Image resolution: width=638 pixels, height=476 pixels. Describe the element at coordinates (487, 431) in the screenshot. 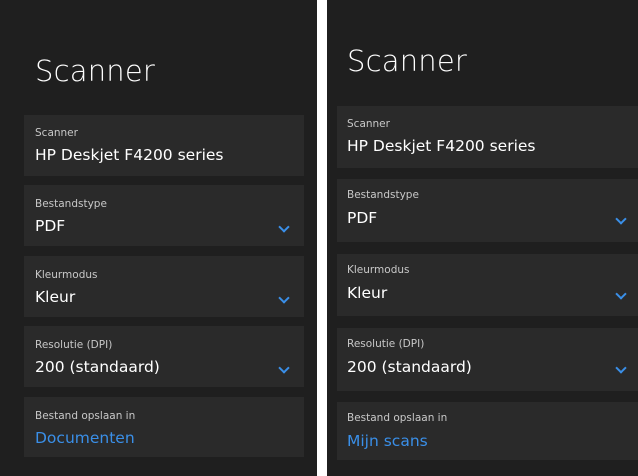

I see `save-location-field: Bestand opslaan in Mijn scans` at that location.